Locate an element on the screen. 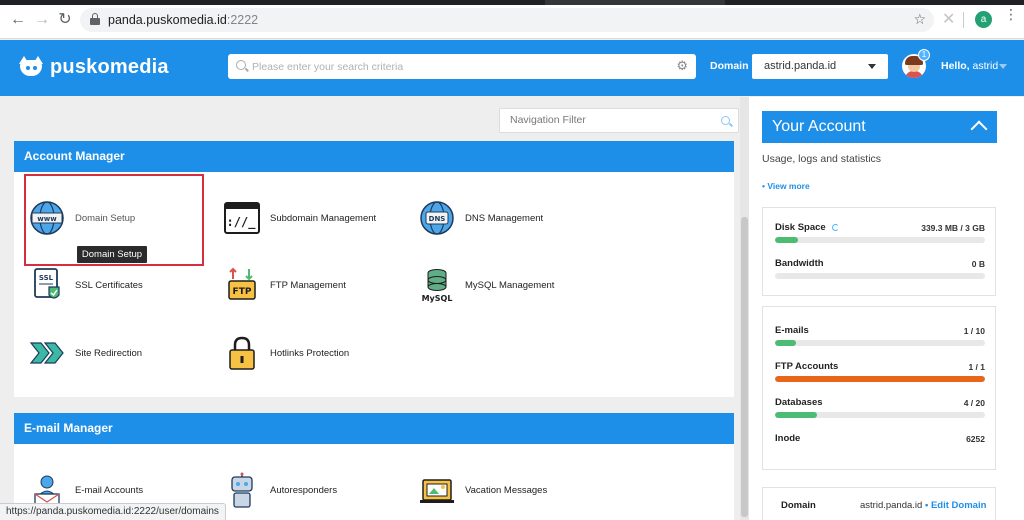 The image size is (1024, 520). svg-text: DNS is located at coordinates (437, 219).